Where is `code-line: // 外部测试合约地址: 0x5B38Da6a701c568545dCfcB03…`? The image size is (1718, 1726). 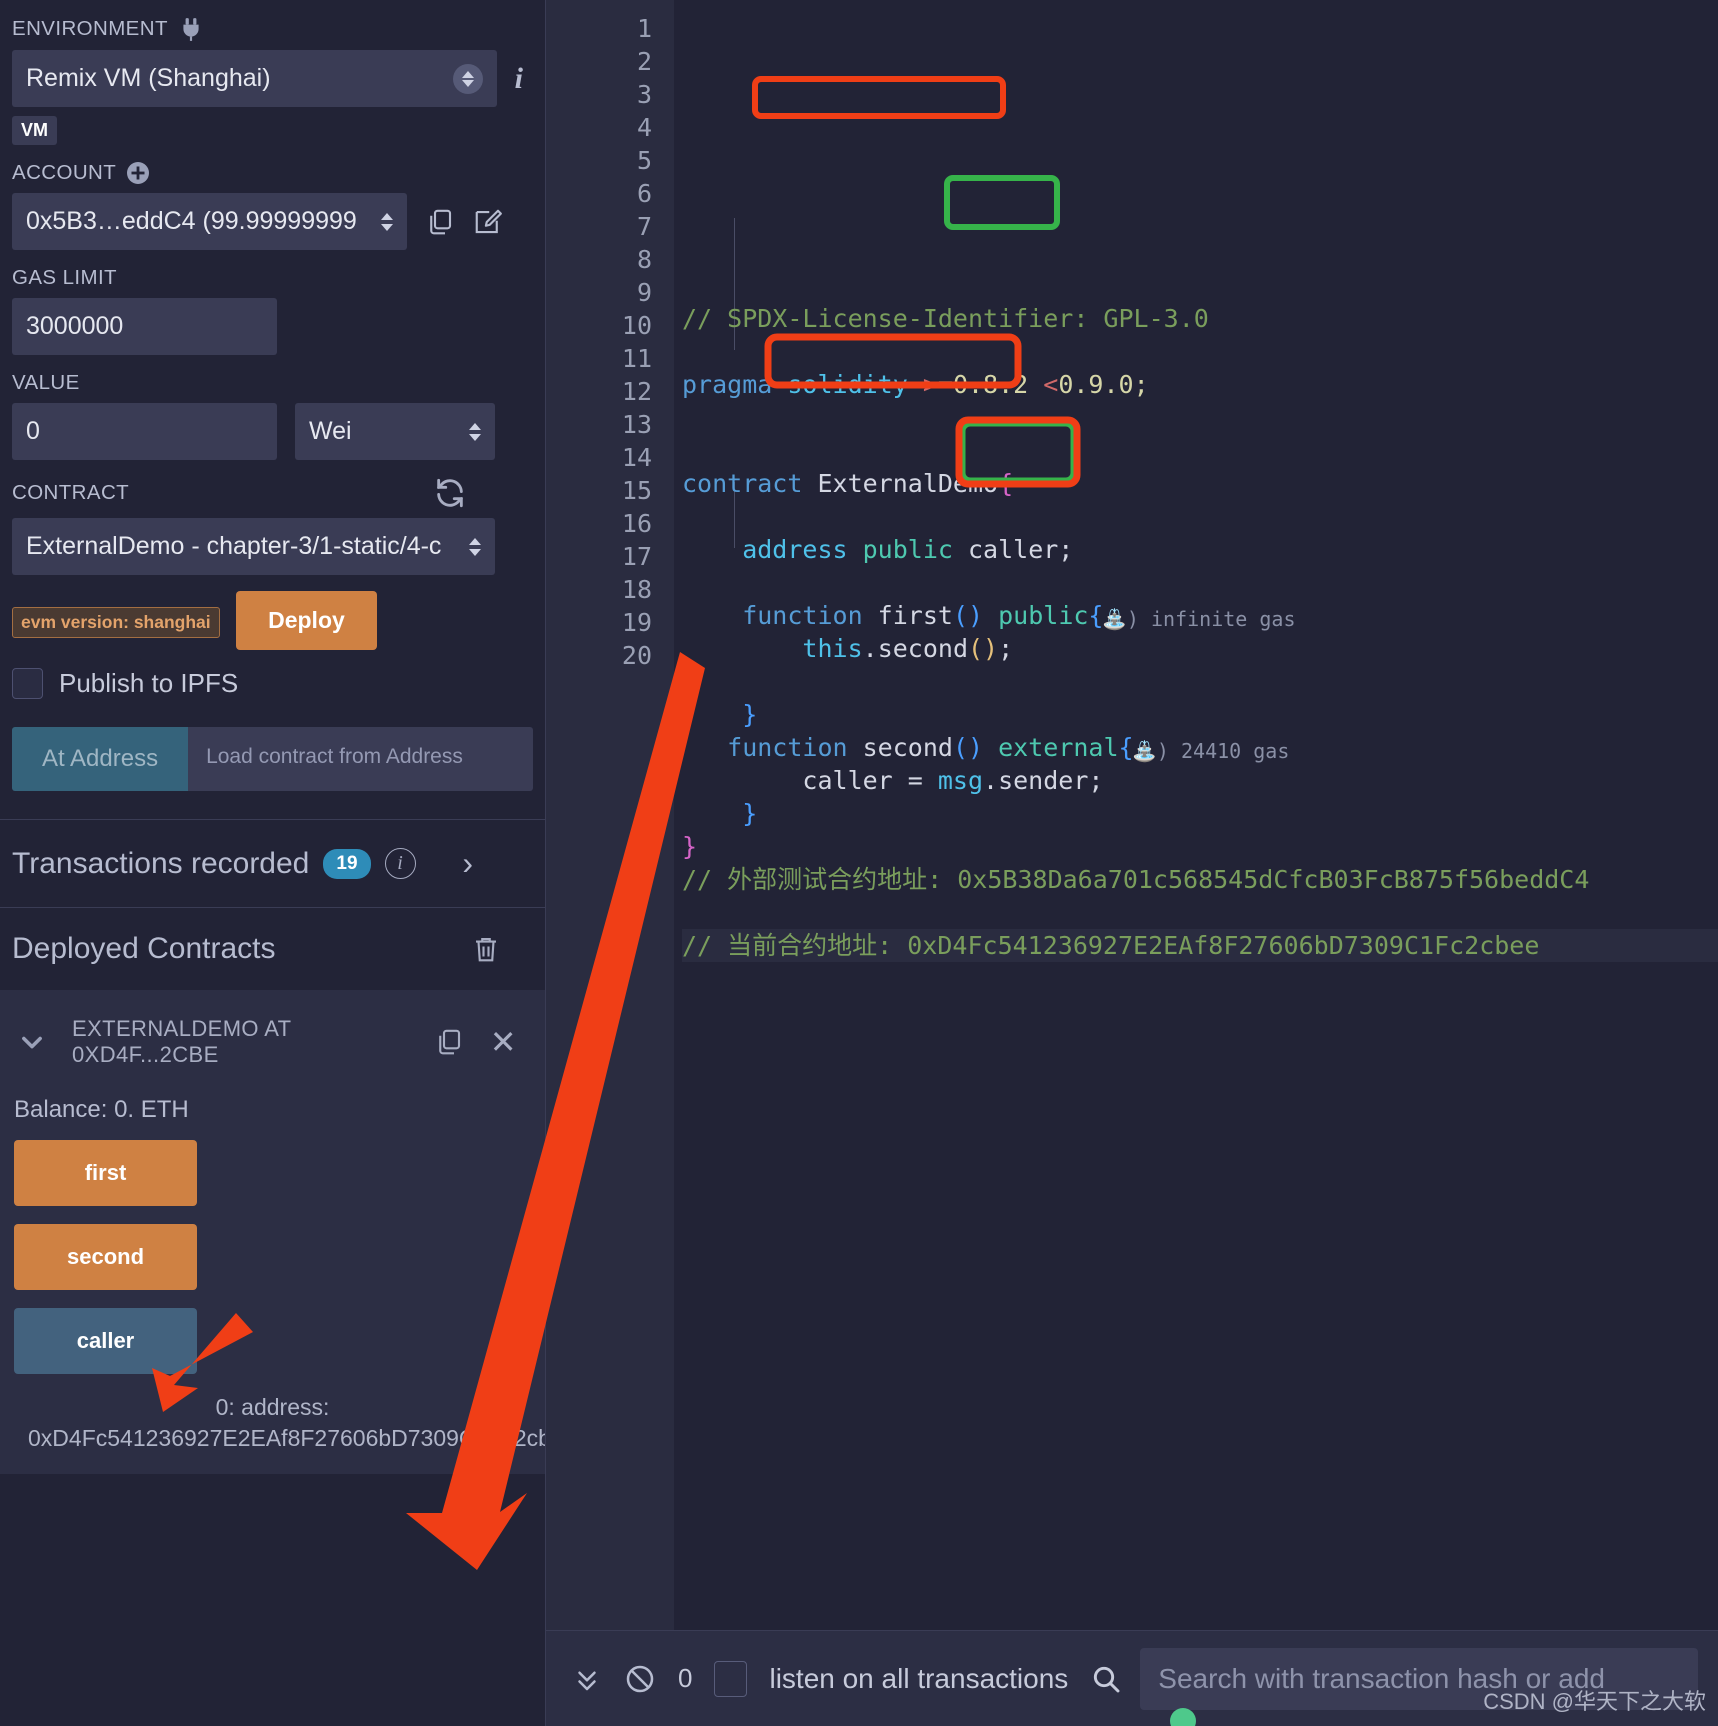
code-line: // 外部测试合约地址: 0x5B38Da6a701c568545dCfcB03… is located at coordinates (1200, 879).